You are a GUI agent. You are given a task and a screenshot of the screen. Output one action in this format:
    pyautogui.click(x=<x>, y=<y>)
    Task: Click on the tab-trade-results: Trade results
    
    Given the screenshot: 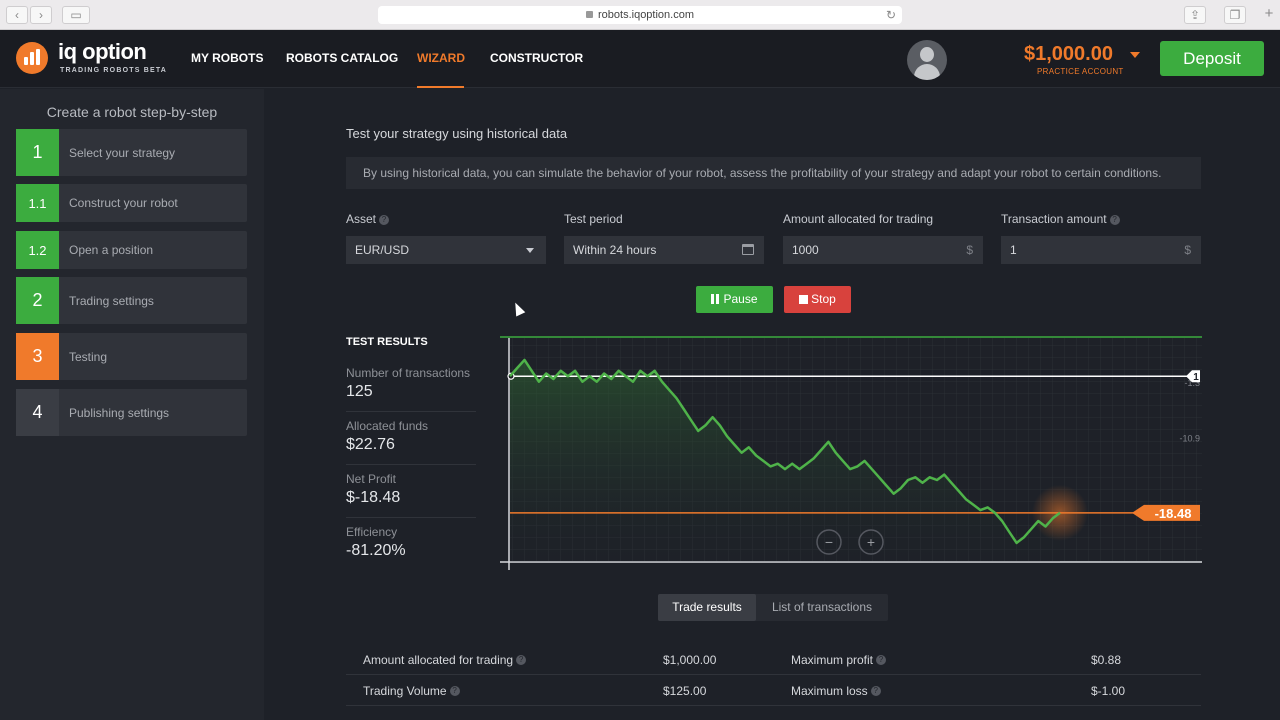 What is the action you would take?
    pyautogui.click(x=707, y=607)
    